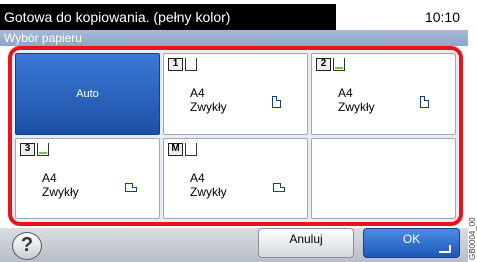 This screenshot has height=262, width=477. Describe the element at coordinates (175, 64) in the screenshot. I see `drawer-number: 1` at that location.